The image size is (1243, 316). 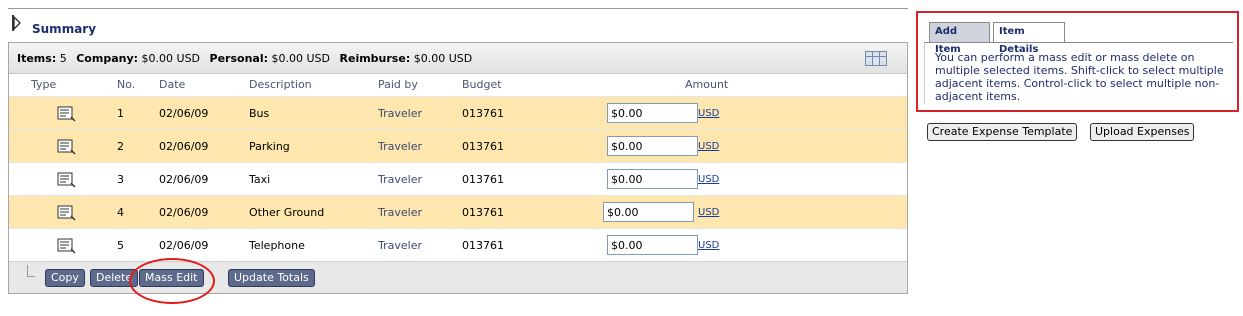 I want to click on row-description: Other Ground, so click(x=287, y=212).